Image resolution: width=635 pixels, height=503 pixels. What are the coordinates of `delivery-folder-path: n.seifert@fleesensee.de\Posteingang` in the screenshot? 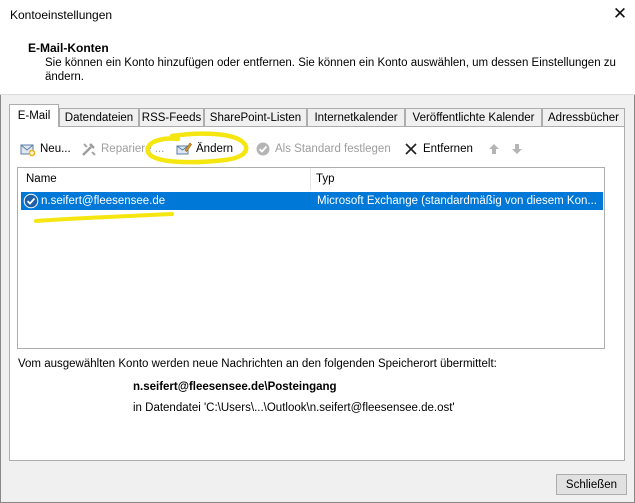 It's located at (235, 387).